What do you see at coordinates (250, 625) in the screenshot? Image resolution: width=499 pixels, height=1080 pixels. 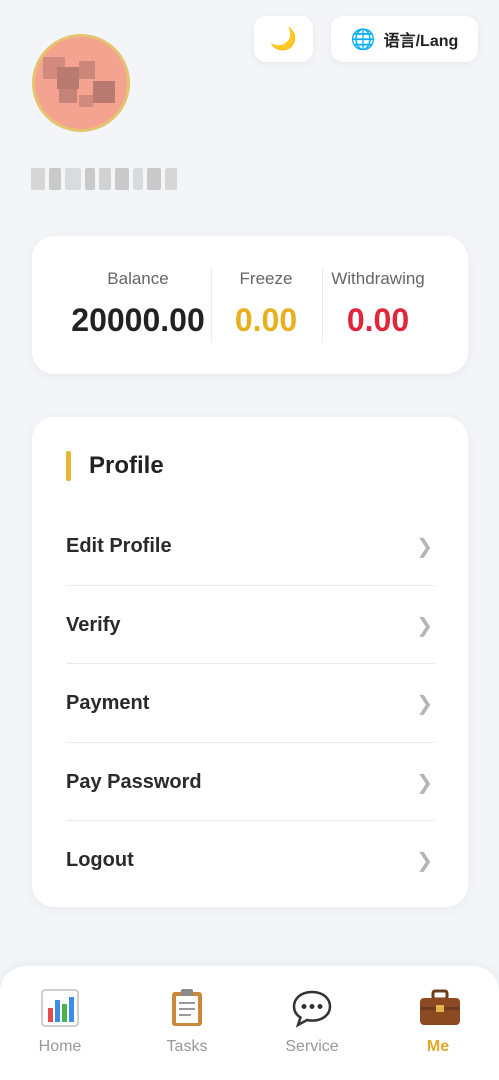 I see `menu-item-verify: Verify ❯` at bounding box center [250, 625].